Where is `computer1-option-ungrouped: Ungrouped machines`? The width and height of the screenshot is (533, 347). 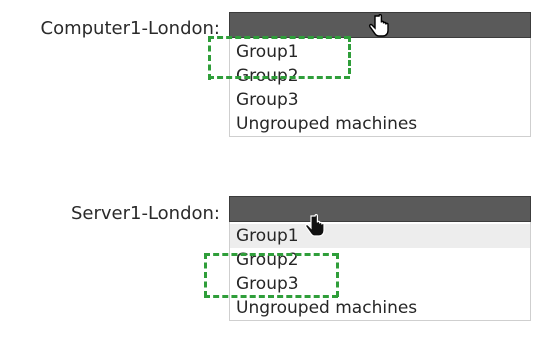 computer1-option-ungrouped: Ungrouped machines is located at coordinates (380, 124).